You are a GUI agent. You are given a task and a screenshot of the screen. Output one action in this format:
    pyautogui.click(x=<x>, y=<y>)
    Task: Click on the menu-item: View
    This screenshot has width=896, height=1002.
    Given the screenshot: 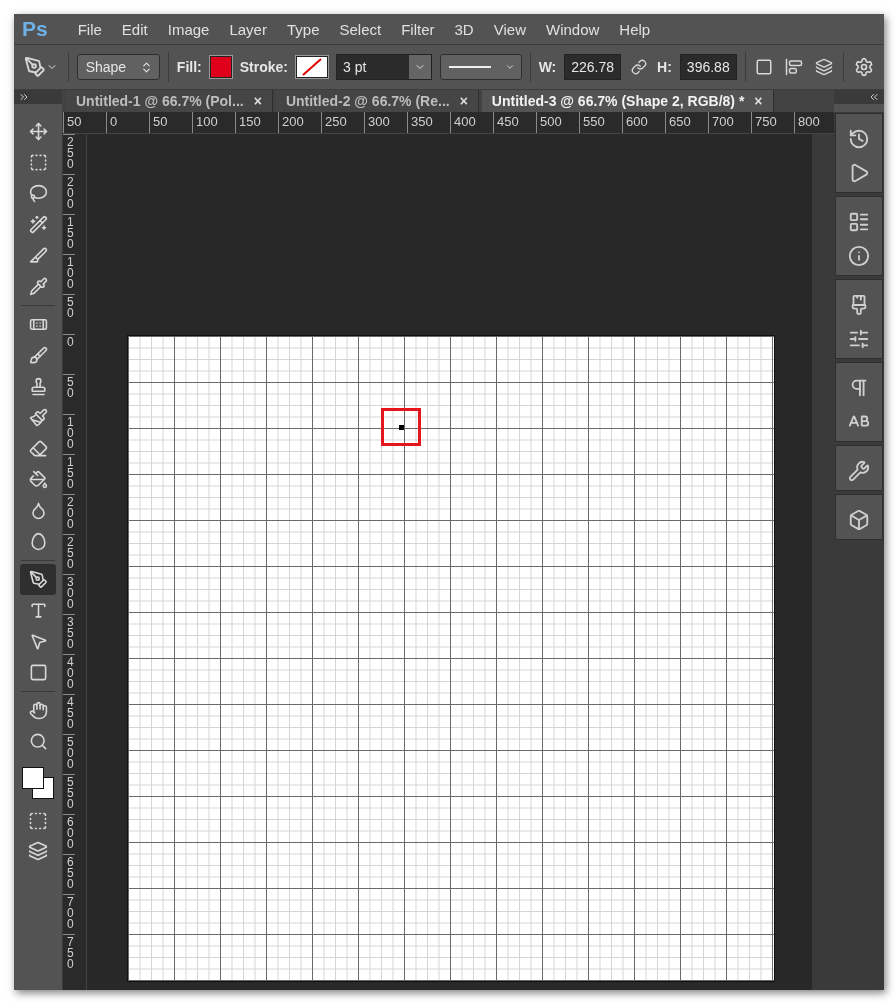 What is the action you would take?
    pyautogui.click(x=509, y=29)
    